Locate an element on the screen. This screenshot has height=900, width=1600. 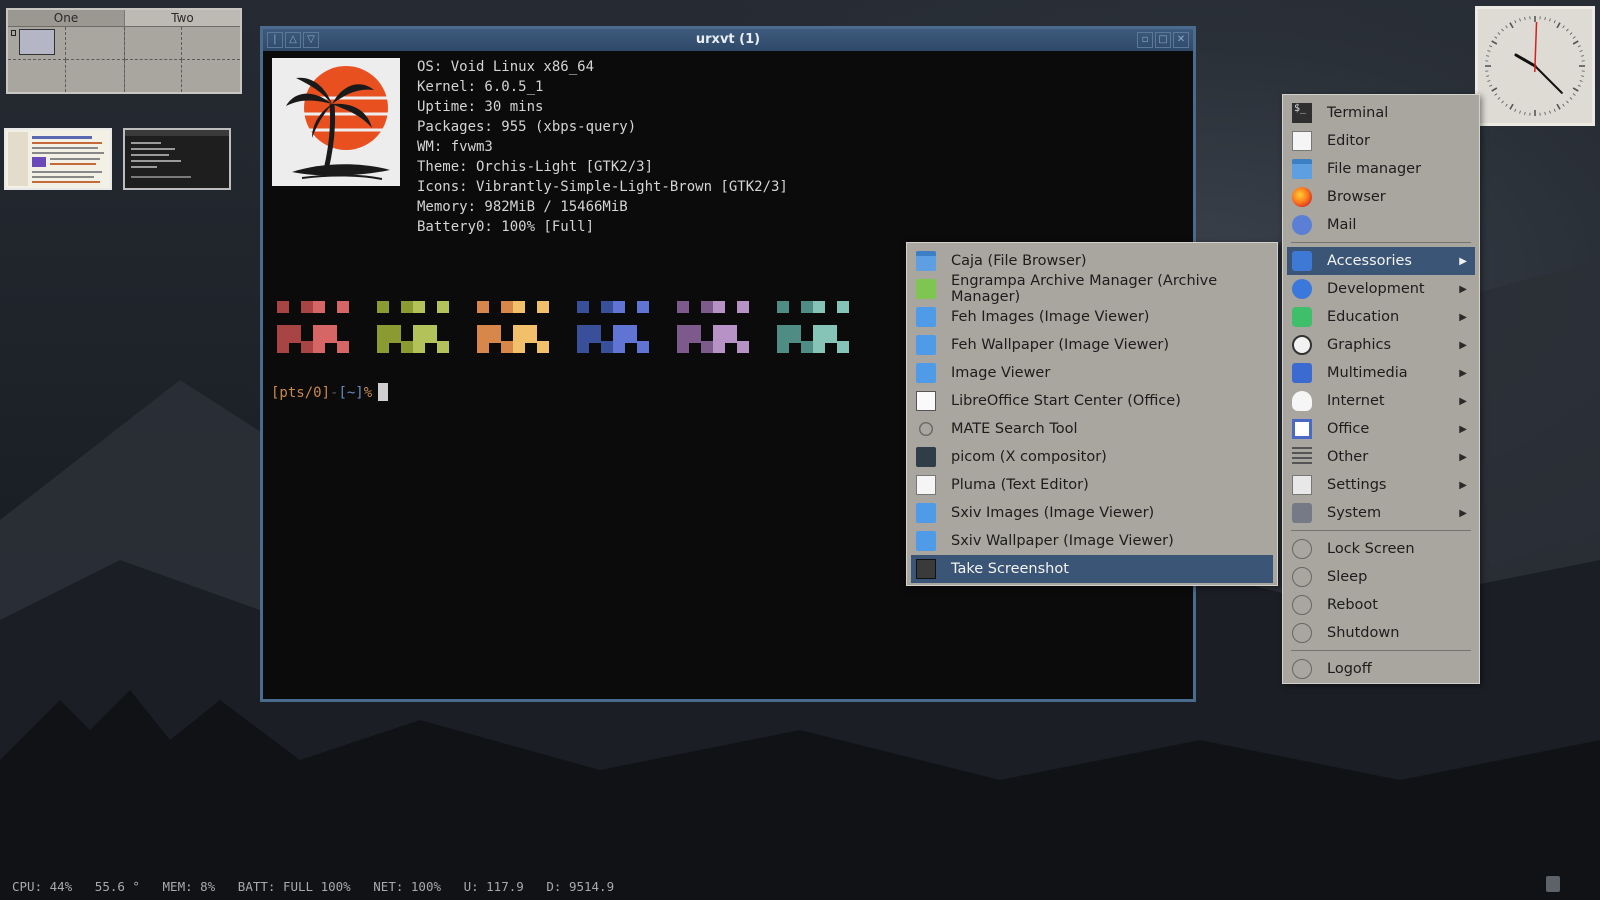
menu-item-accessories: Accessories ▶ is located at coordinates (1381, 261).